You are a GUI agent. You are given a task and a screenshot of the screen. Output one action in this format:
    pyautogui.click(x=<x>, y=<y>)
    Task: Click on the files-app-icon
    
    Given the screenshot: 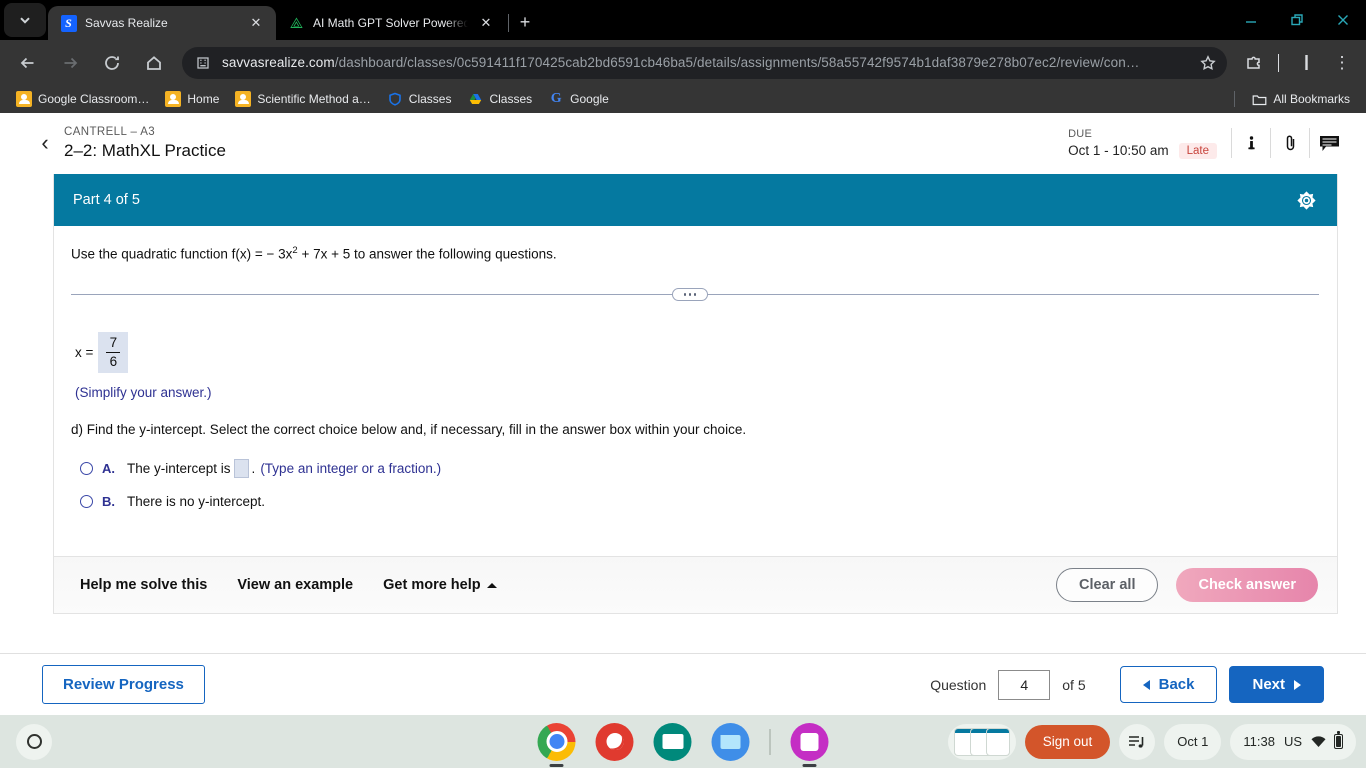 What is the action you would take?
    pyautogui.click(x=730, y=741)
    